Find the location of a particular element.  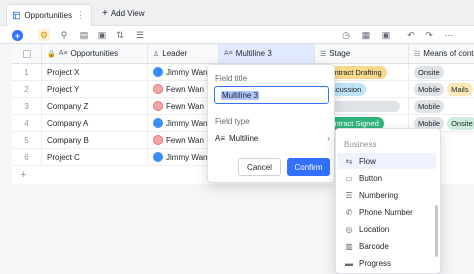

column-title: Means of contact is located at coordinates (448, 53).